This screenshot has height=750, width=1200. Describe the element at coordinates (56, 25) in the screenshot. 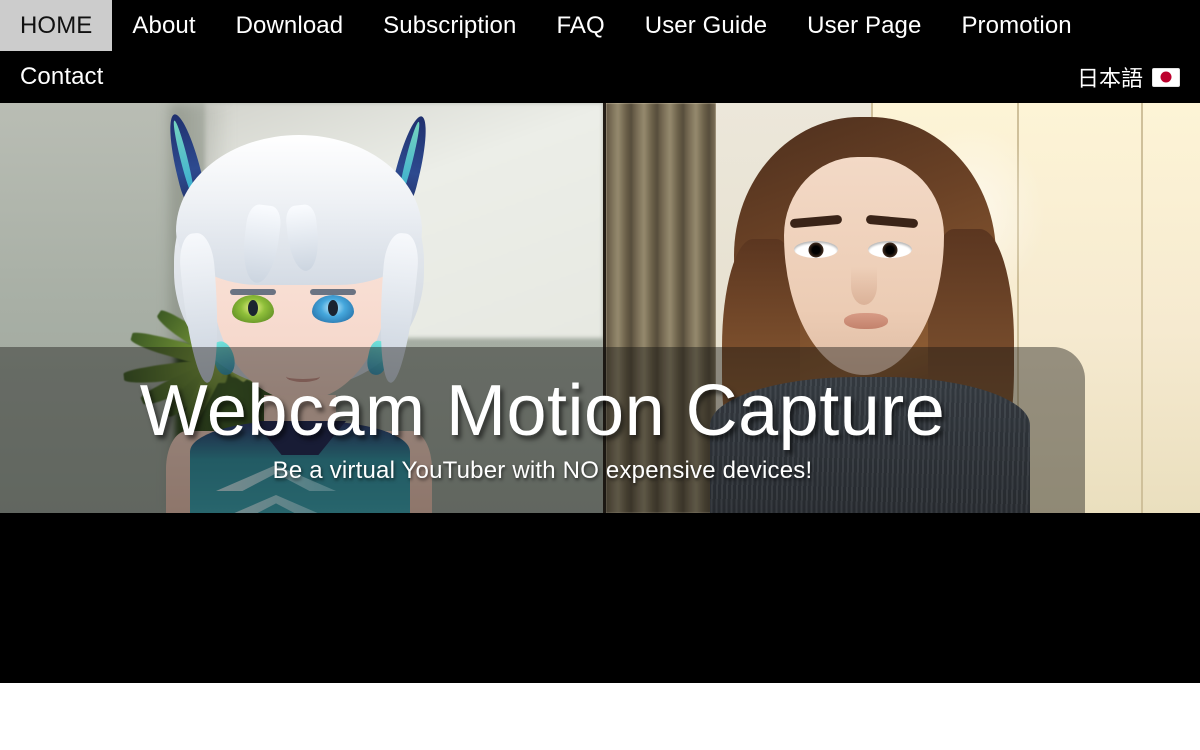

I see `nav-item-home: HOME` at that location.